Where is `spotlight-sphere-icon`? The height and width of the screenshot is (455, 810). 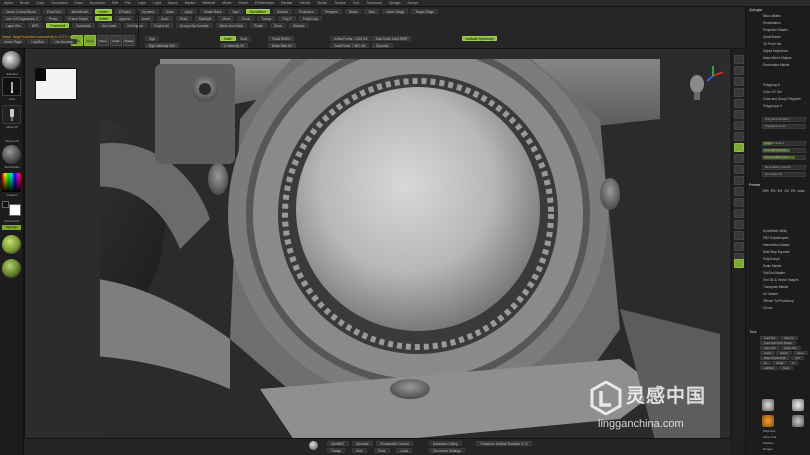
spotlight-sphere-icon is located at coordinates (313, 445).